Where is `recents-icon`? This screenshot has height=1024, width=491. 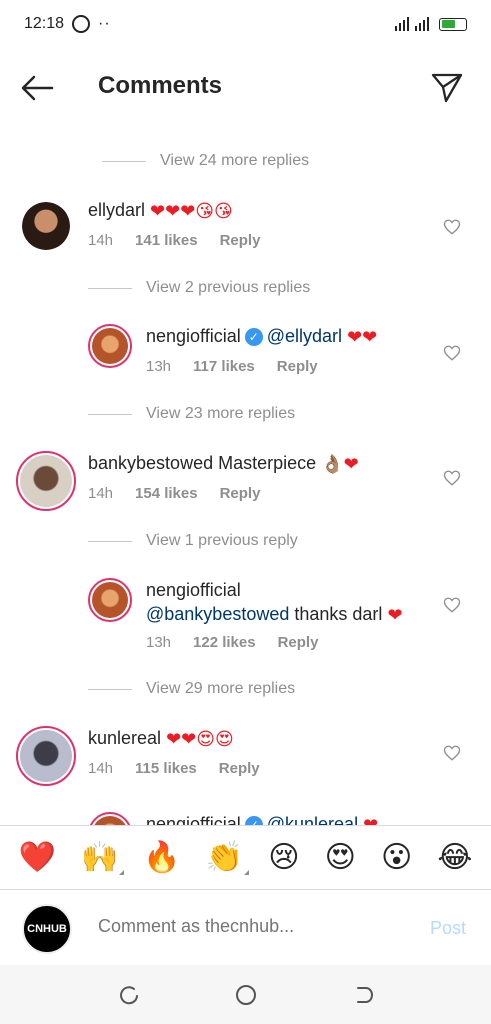
recents-icon is located at coordinates (129, 995).